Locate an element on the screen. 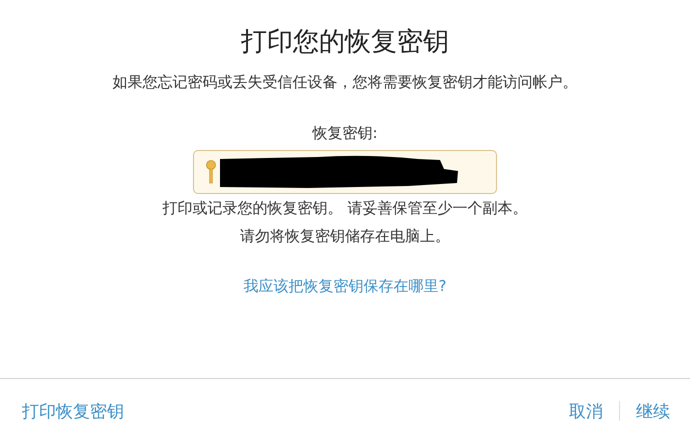  key-icon is located at coordinates (211, 172).